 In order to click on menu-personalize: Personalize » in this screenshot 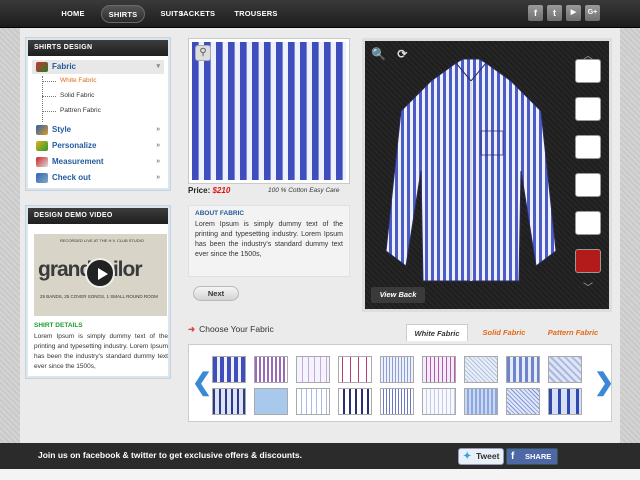, I will do `click(99, 146)`.